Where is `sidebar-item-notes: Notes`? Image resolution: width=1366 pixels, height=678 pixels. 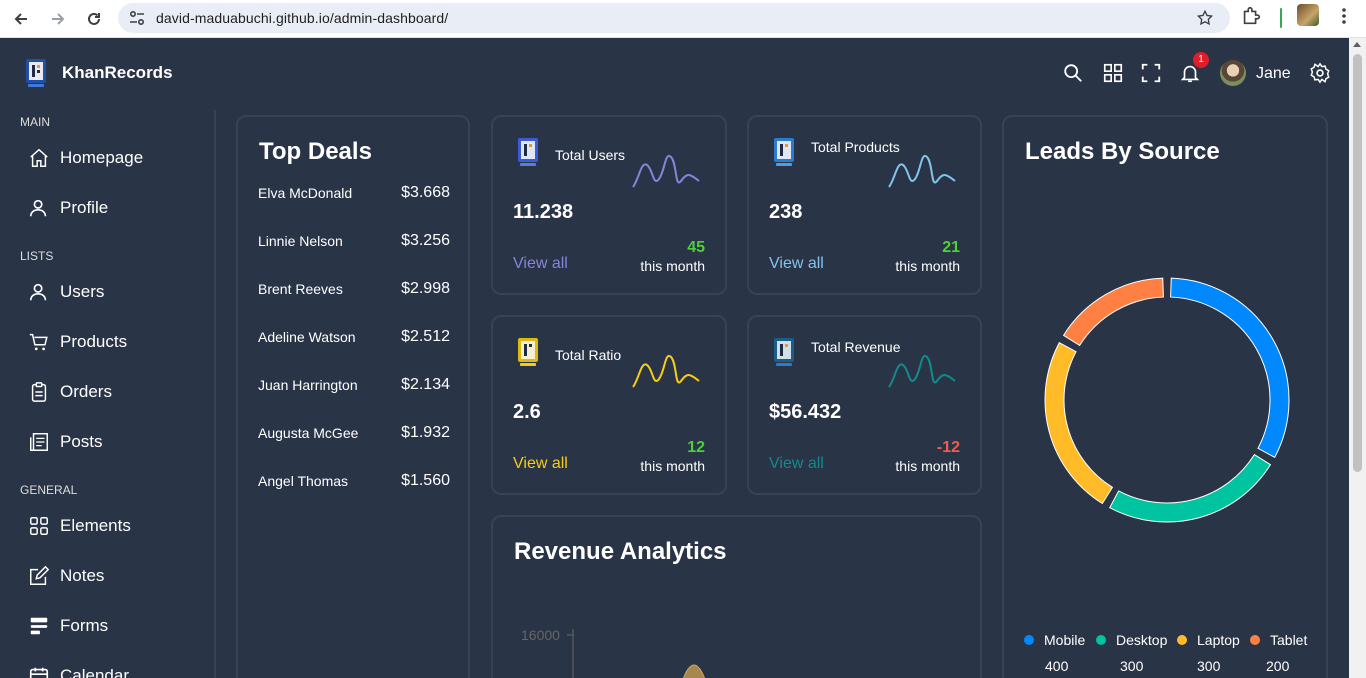 sidebar-item-notes: Notes is located at coordinates (66, 576).